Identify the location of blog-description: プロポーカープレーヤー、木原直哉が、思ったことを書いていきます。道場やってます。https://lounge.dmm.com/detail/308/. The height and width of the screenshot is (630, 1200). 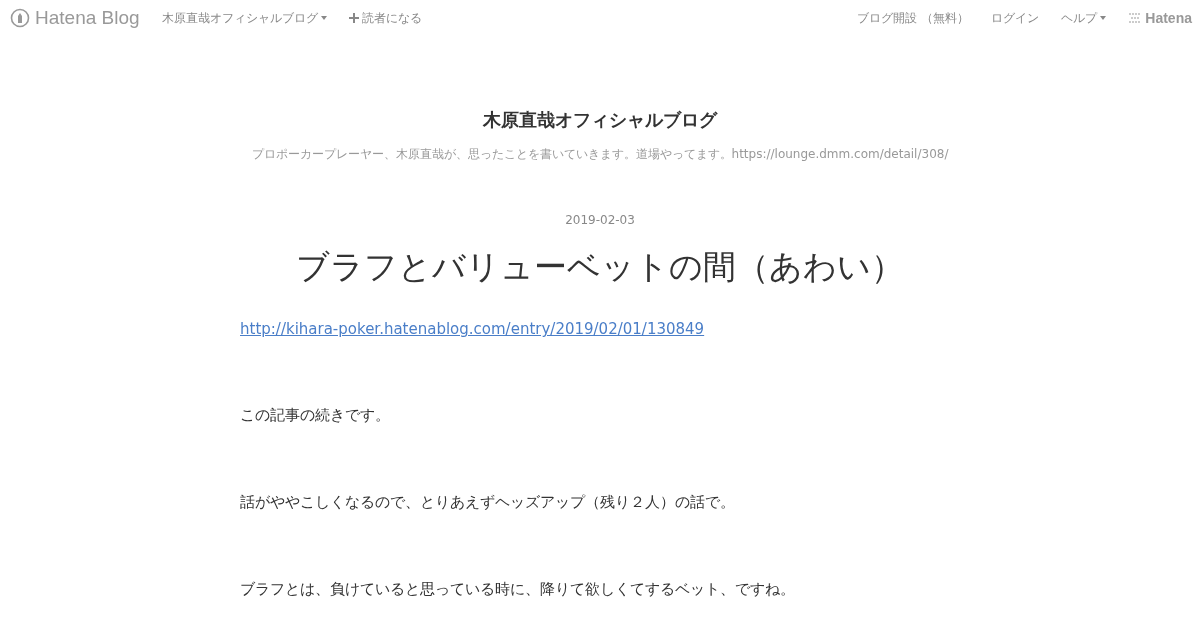
(600, 154).